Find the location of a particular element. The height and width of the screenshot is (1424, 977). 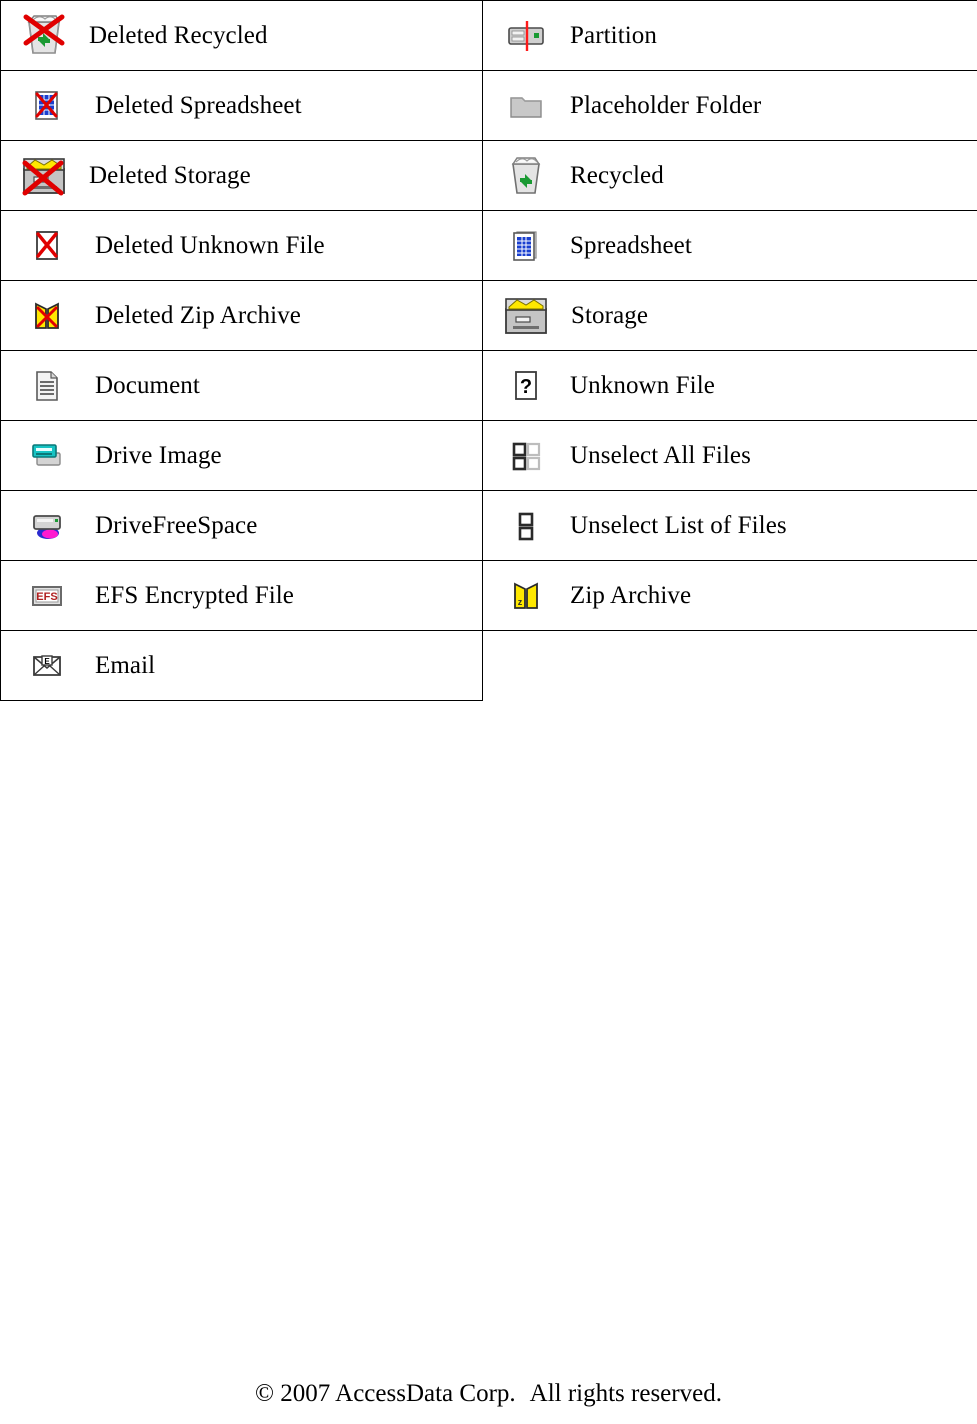

legend-cell-deleted-storage: Deleted Storage is located at coordinates (241, 175).